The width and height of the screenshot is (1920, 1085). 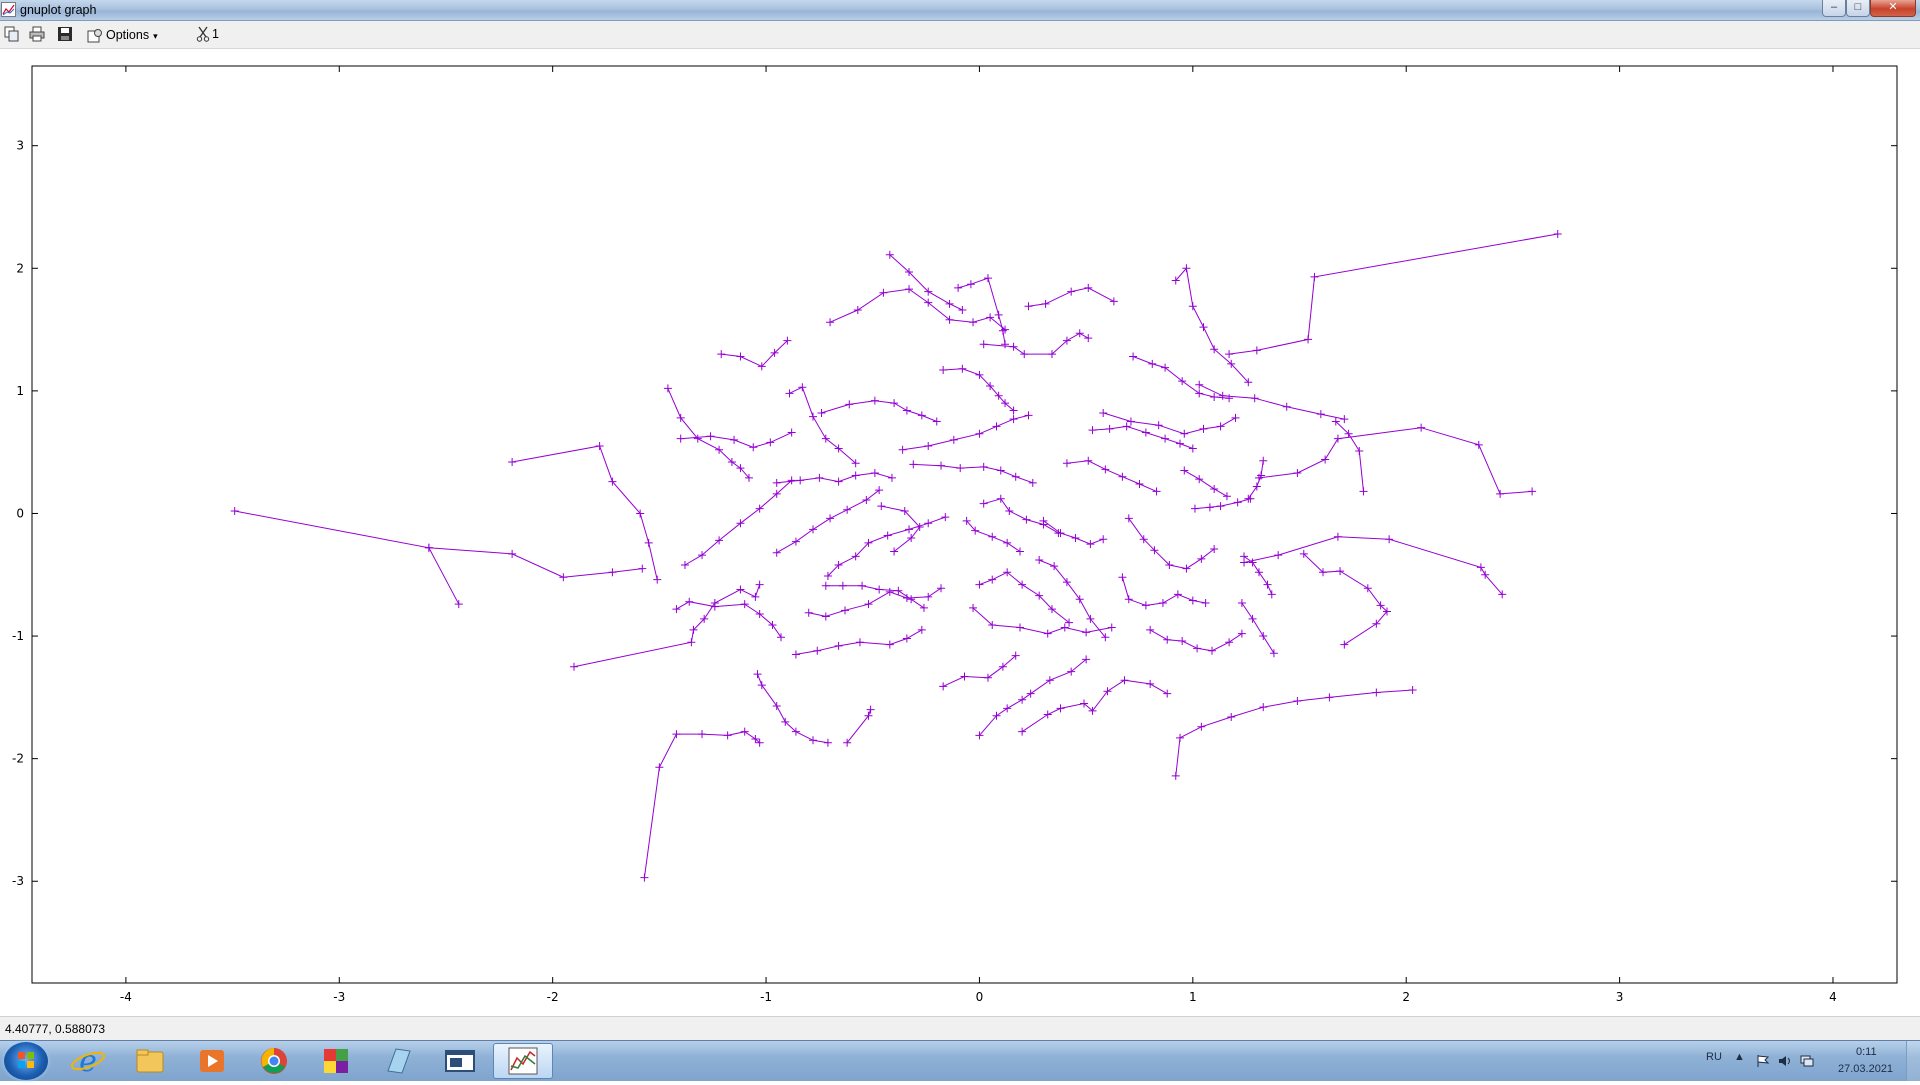 What do you see at coordinates (1834, 8) in the screenshot?
I see `minimize-button: –` at bounding box center [1834, 8].